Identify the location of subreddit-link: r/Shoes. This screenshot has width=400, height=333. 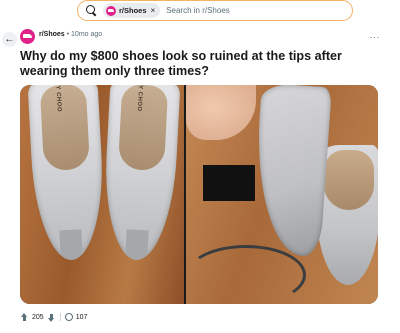
(52, 34).